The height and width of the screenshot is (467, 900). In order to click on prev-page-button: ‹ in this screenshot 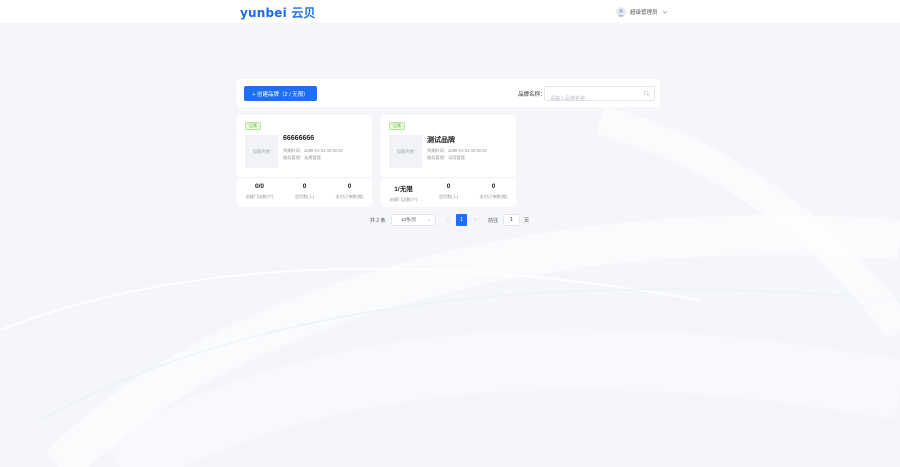, I will do `click(448, 220)`.